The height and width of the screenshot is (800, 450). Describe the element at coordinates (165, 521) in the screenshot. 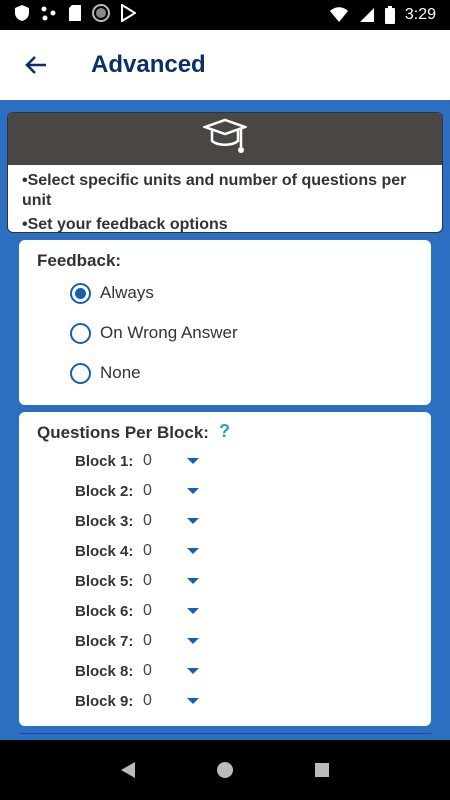

I see `block-3-value: 0` at that location.